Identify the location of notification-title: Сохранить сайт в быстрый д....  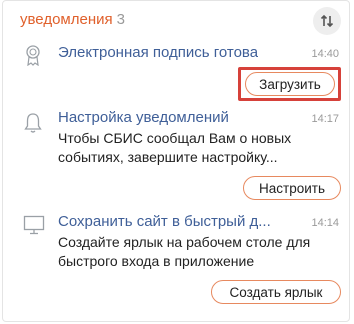
(164, 221).